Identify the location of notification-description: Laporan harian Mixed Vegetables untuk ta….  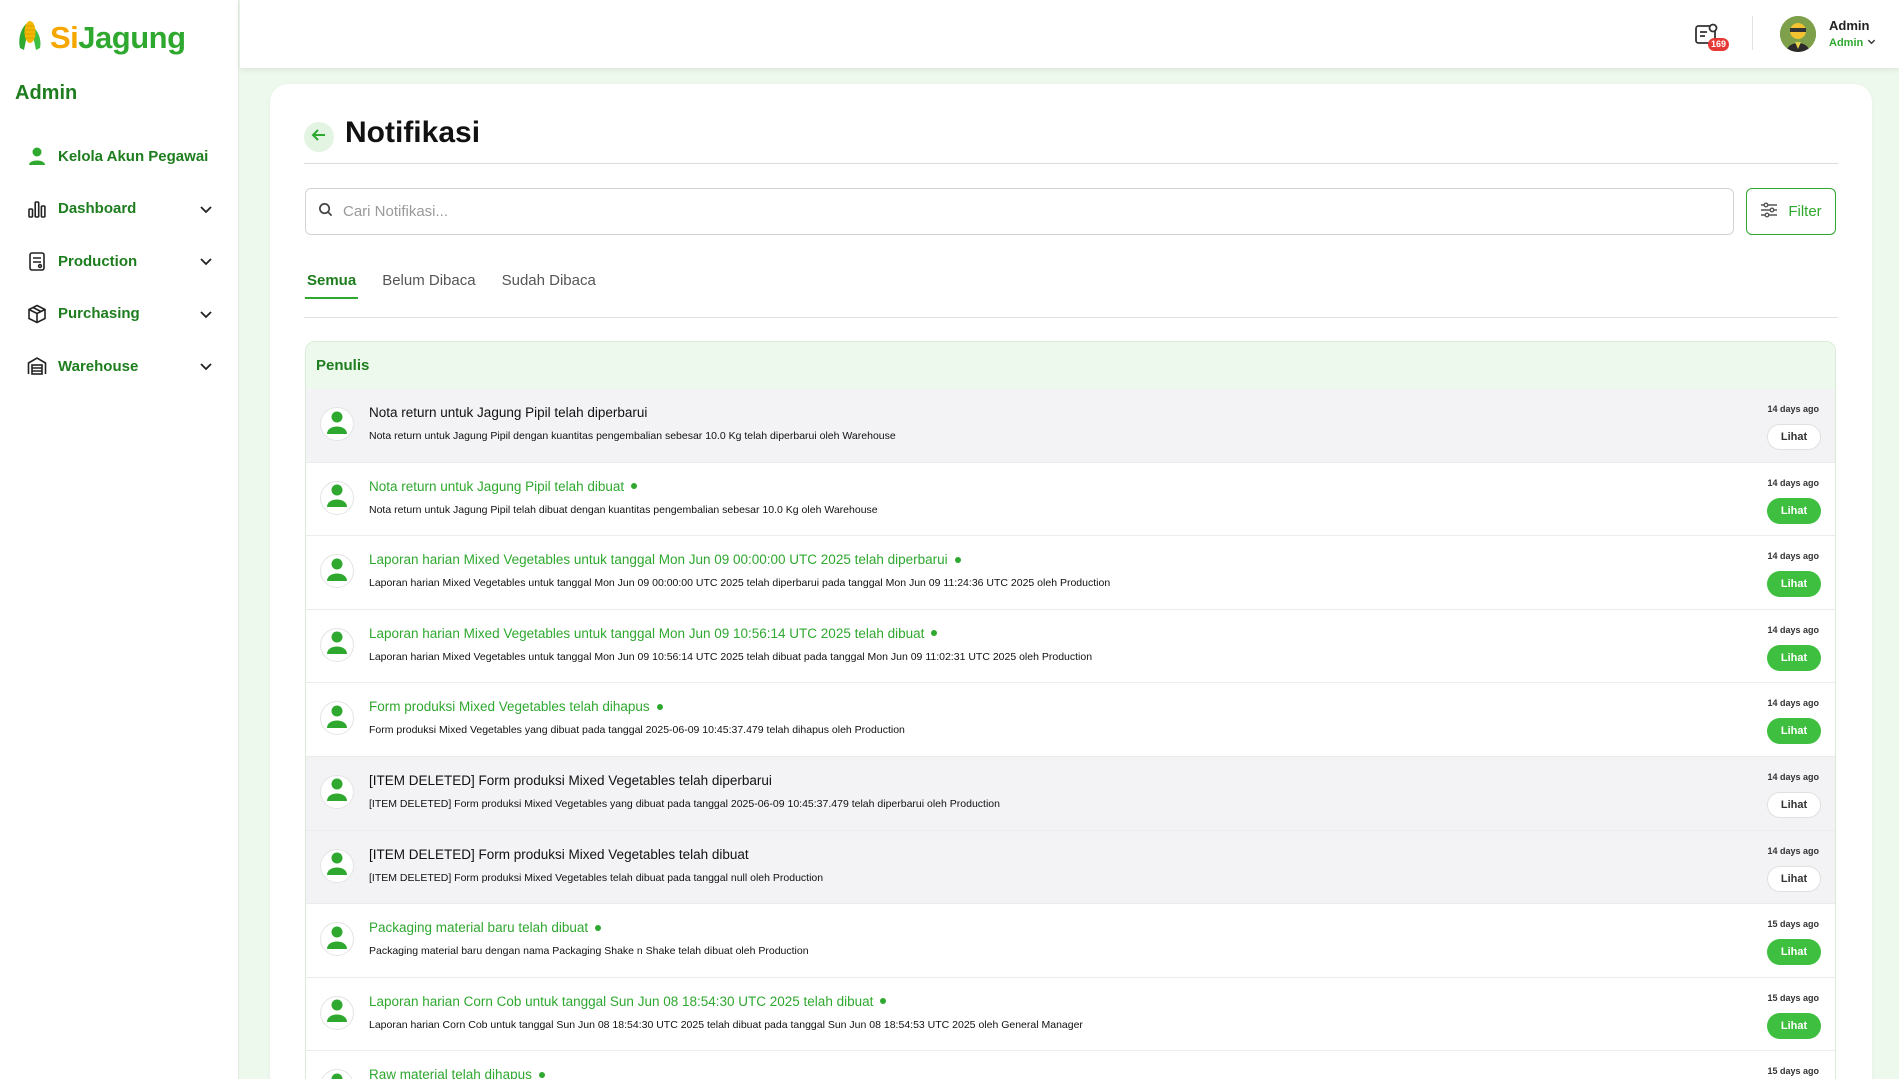
(731, 656).